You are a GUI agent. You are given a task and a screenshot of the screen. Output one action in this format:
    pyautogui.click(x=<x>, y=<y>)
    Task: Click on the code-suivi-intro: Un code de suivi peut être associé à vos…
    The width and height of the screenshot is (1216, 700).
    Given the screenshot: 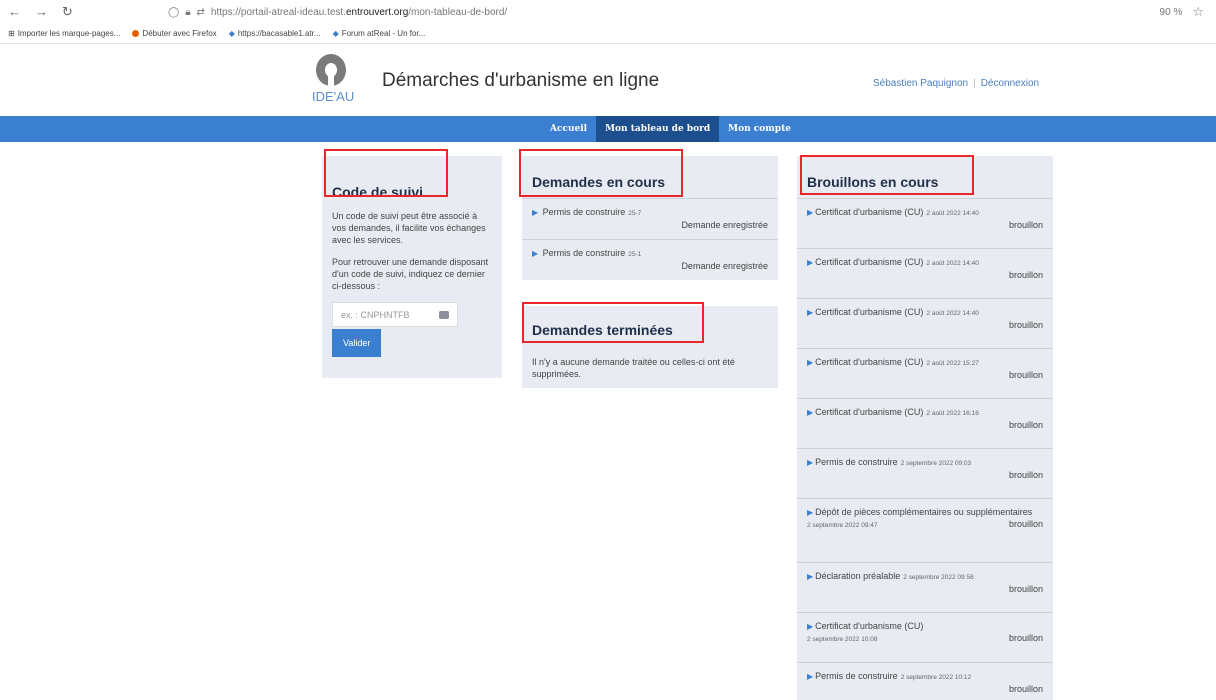 What is the action you would take?
    pyautogui.click(x=409, y=228)
    